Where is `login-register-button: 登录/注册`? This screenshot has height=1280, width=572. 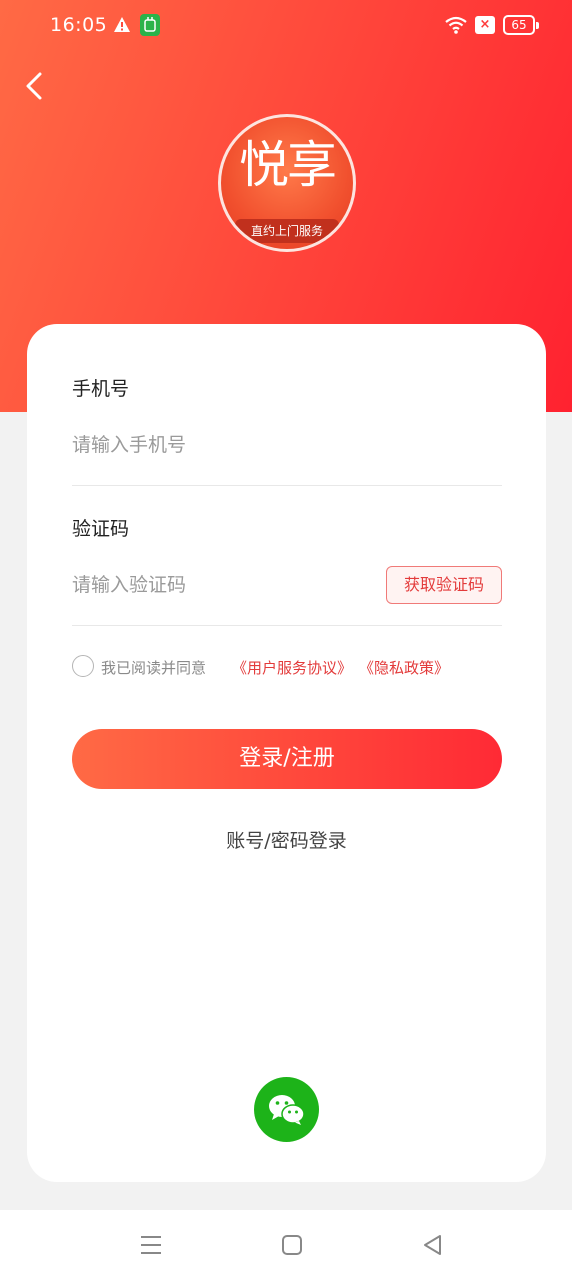 login-register-button: 登录/注册 is located at coordinates (287, 759).